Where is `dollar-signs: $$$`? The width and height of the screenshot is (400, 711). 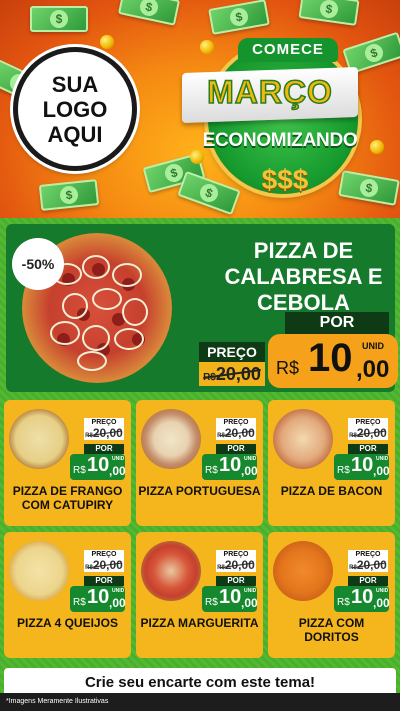
dollar-signs: $$$ is located at coordinates (285, 179).